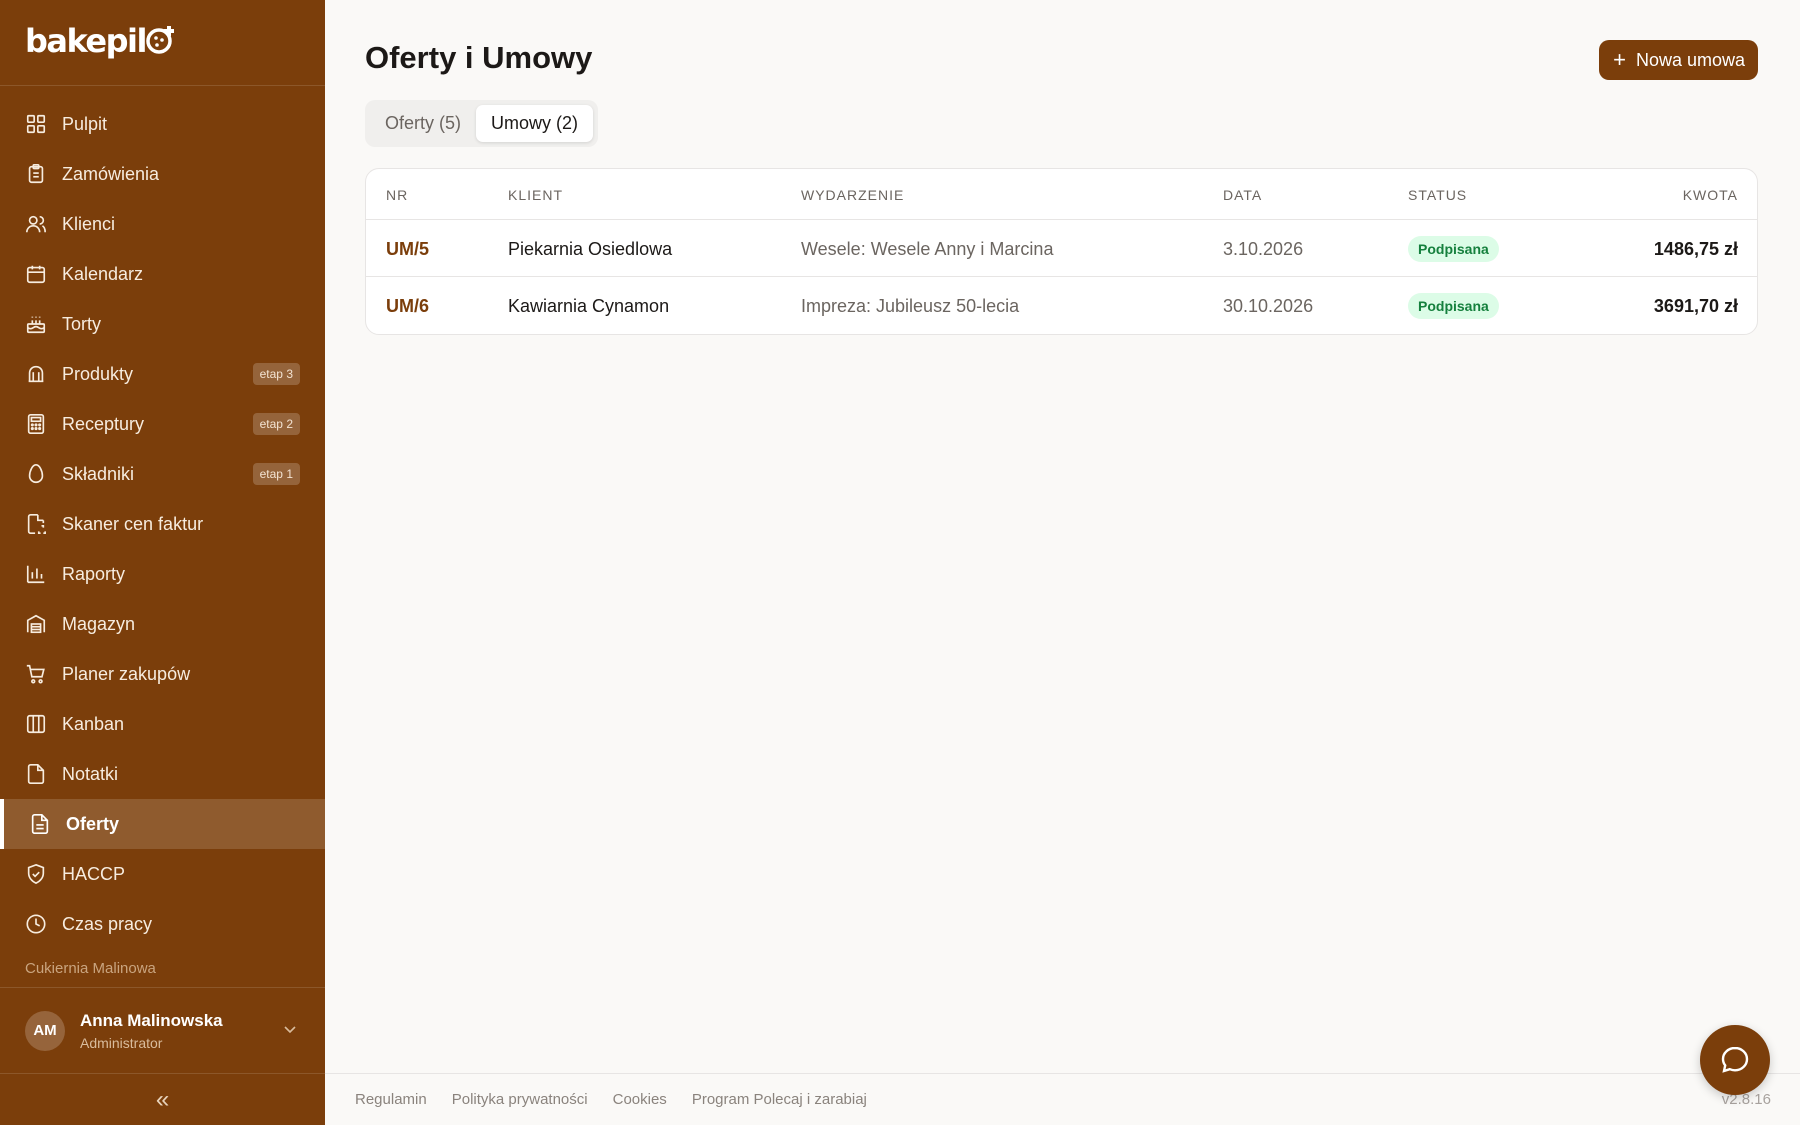  What do you see at coordinates (121, 1042) in the screenshot?
I see `user-role: Administrator` at bounding box center [121, 1042].